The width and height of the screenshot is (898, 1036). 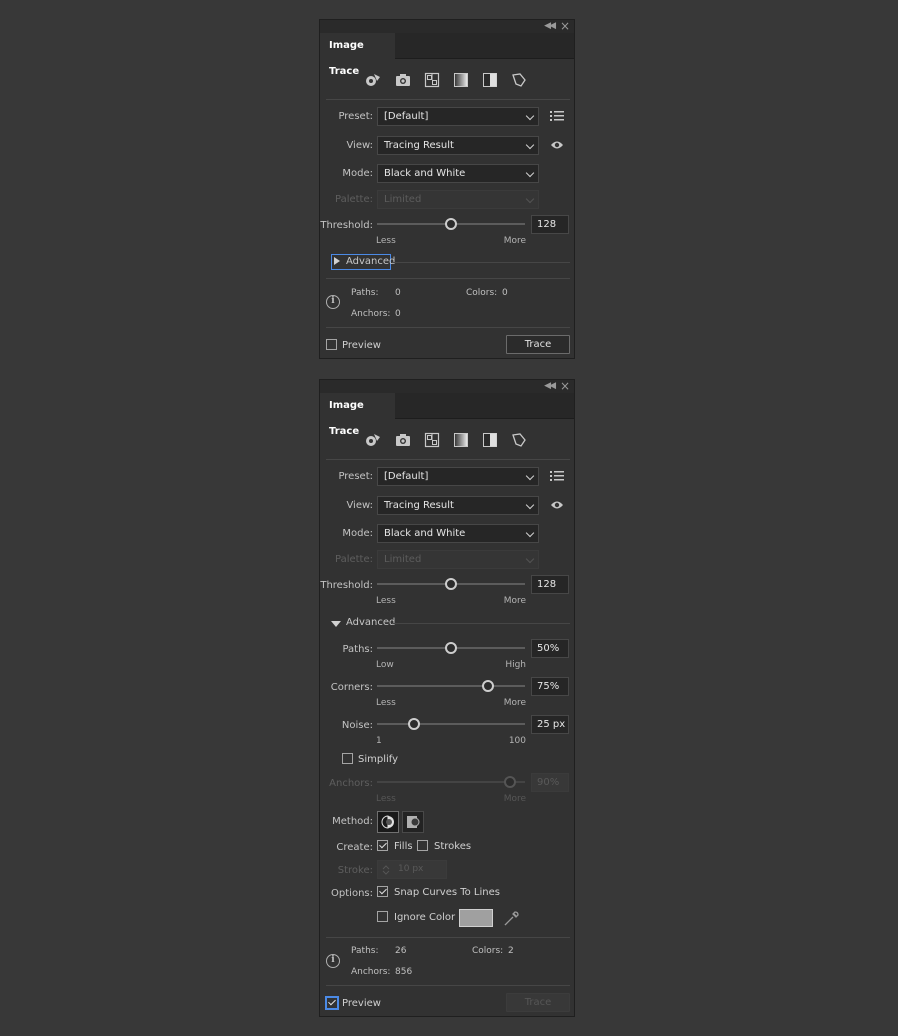 What do you see at coordinates (359, 505) in the screenshot?
I see `view-label: View:` at bounding box center [359, 505].